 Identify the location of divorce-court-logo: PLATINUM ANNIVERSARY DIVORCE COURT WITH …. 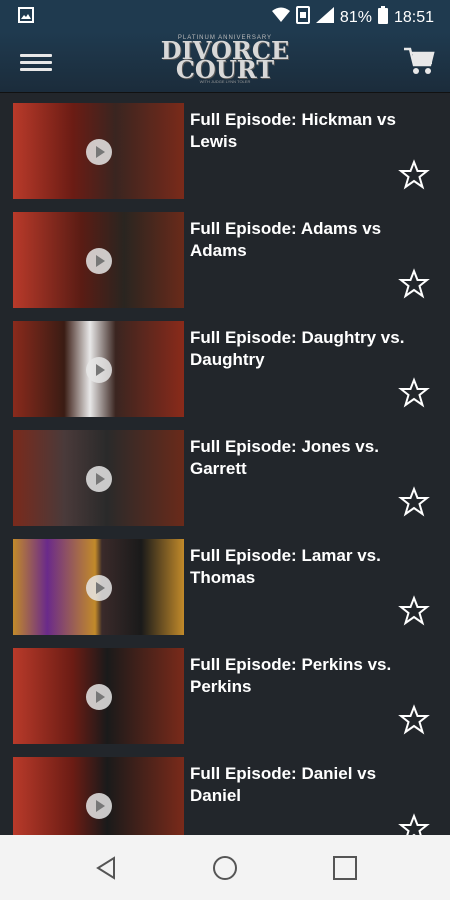
(225, 62).